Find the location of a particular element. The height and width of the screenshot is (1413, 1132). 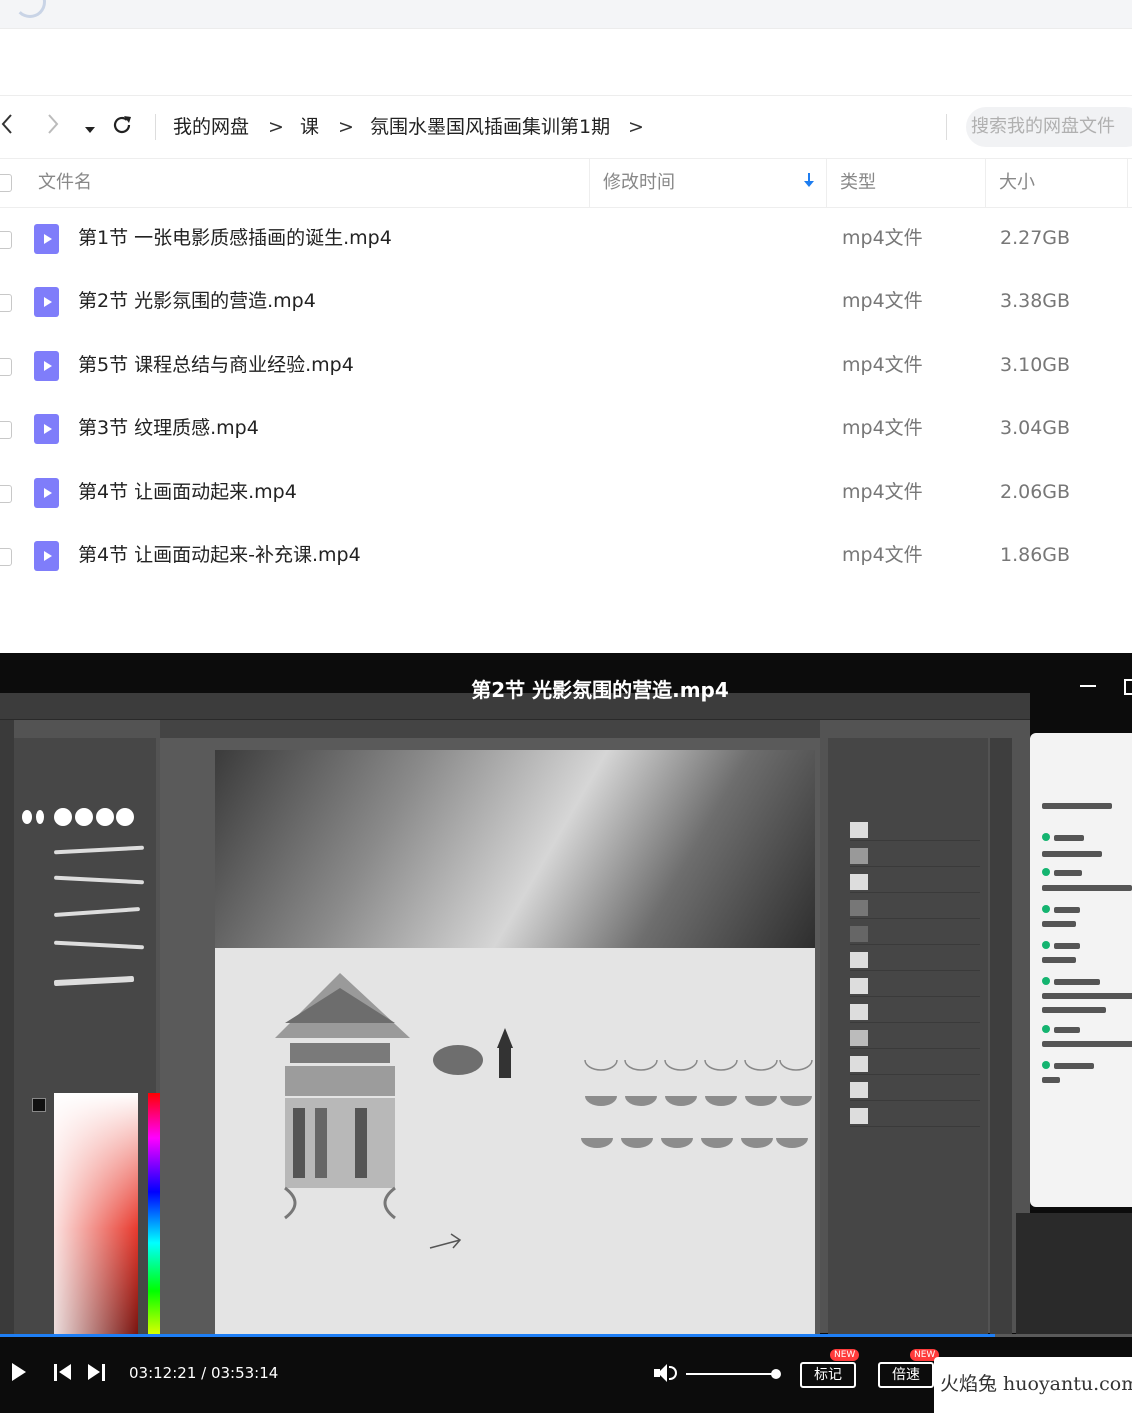

video-frame-toolbox is located at coordinates (7, 1030).